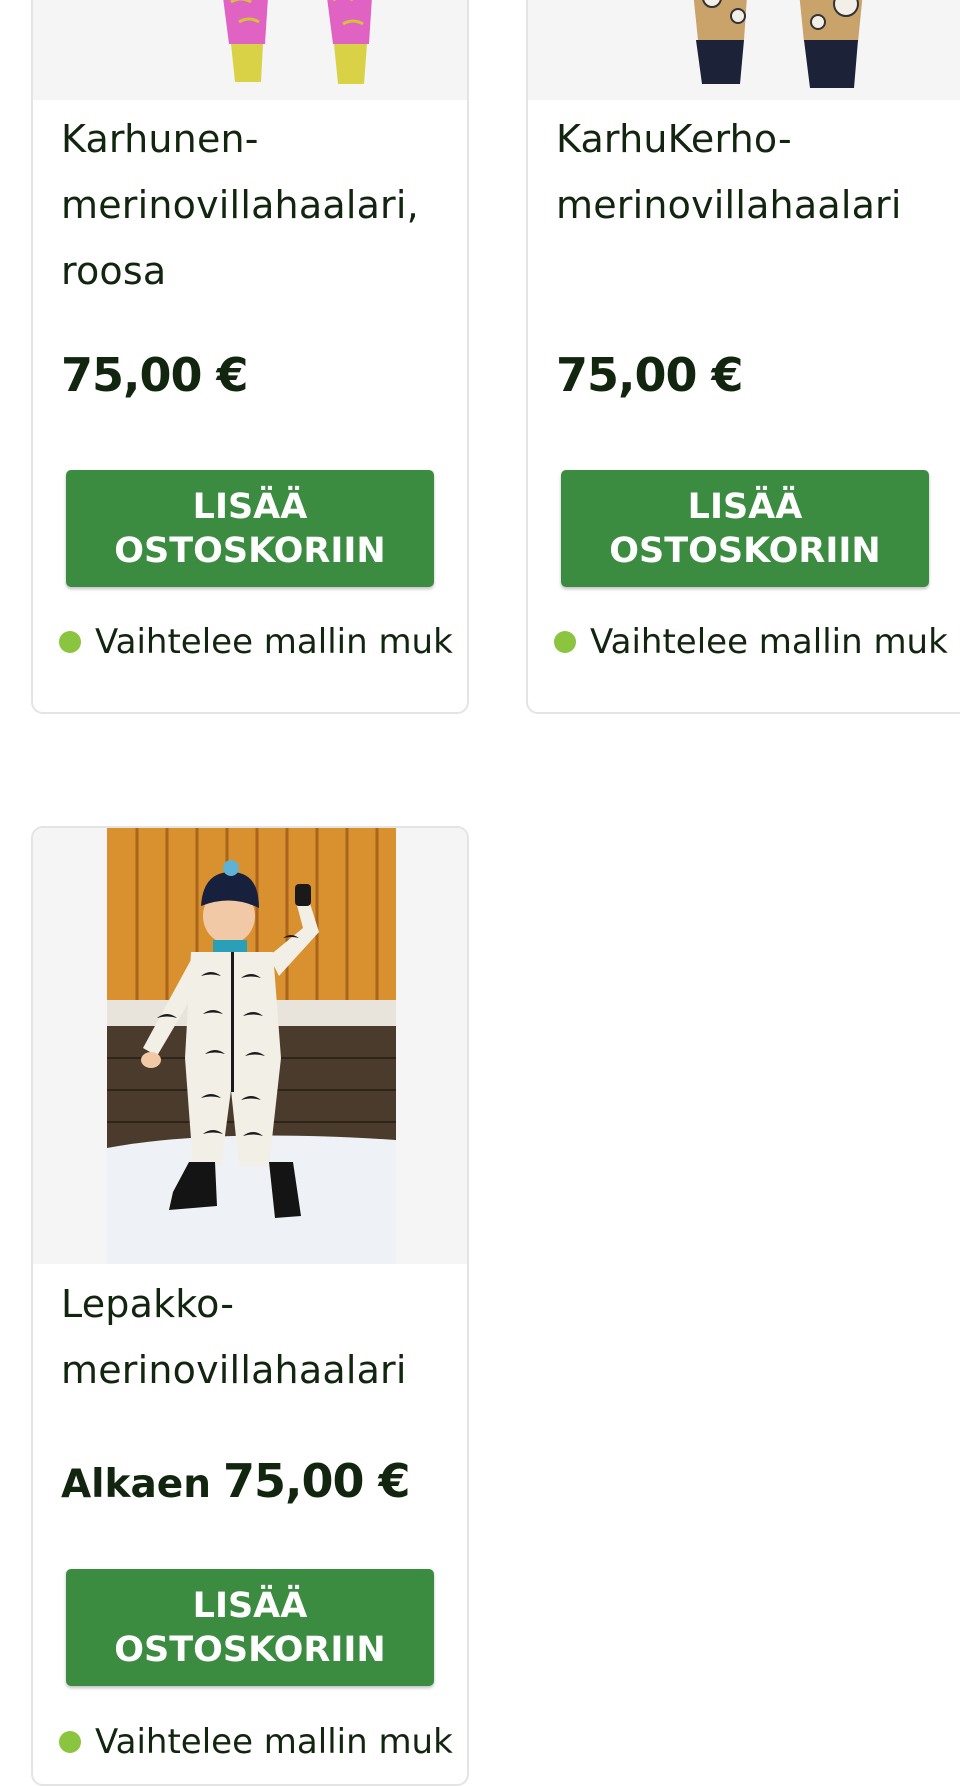  Describe the element at coordinates (254, 1337) in the screenshot. I see `product-name: Lepakko- merinovillahaalari` at that location.